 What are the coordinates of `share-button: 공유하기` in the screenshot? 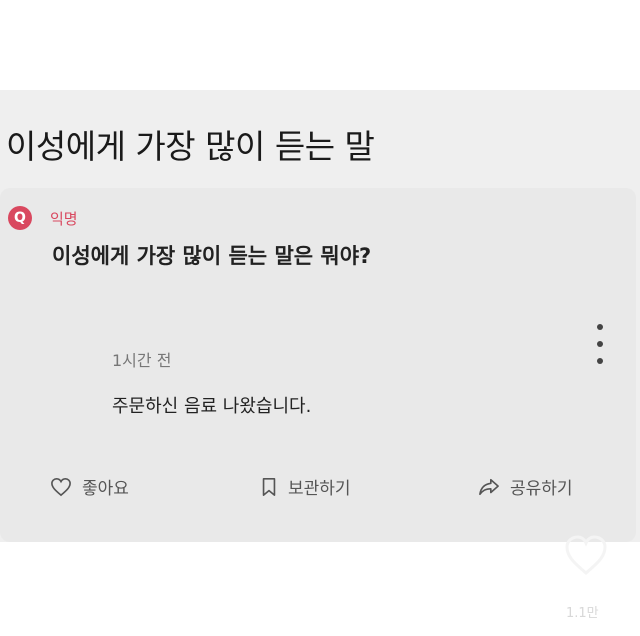 It's located at (525, 486).